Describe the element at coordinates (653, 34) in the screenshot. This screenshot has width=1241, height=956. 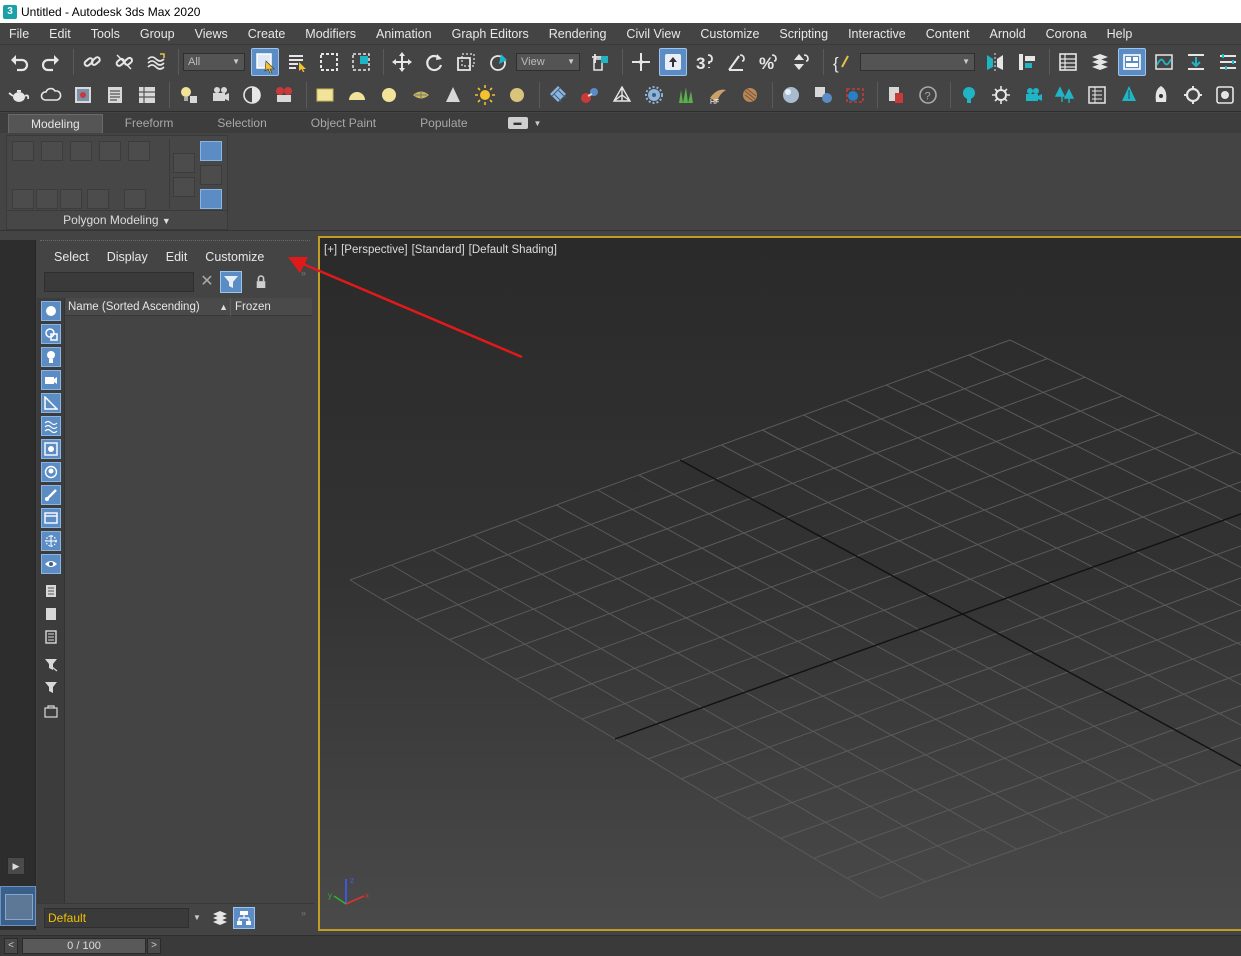
I see `menu-civil-view: Civil View` at that location.